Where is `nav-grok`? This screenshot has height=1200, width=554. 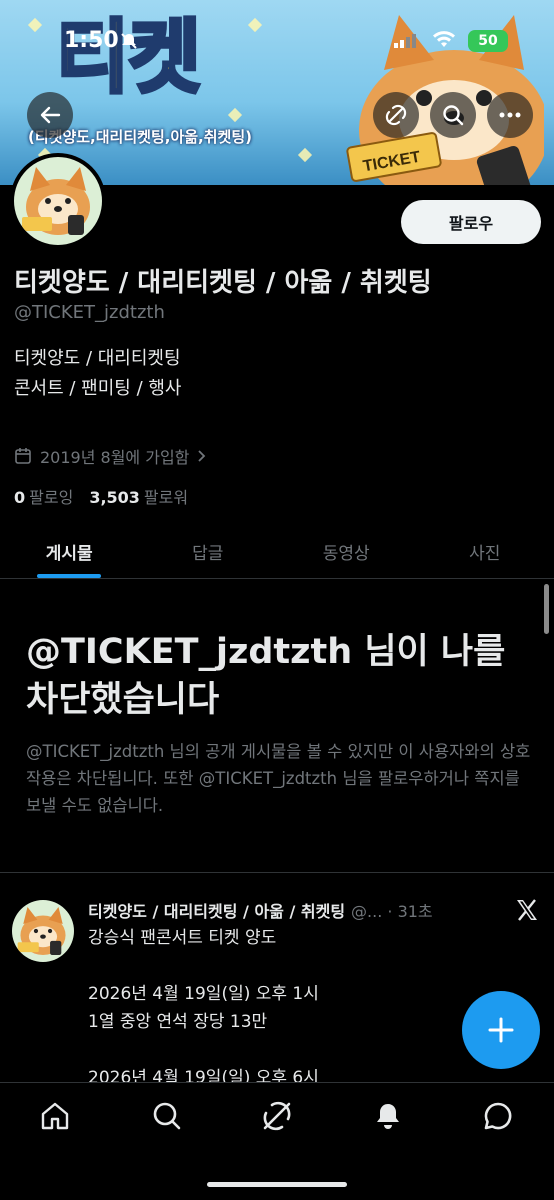 nav-grok is located at coordinates (277, 1116).